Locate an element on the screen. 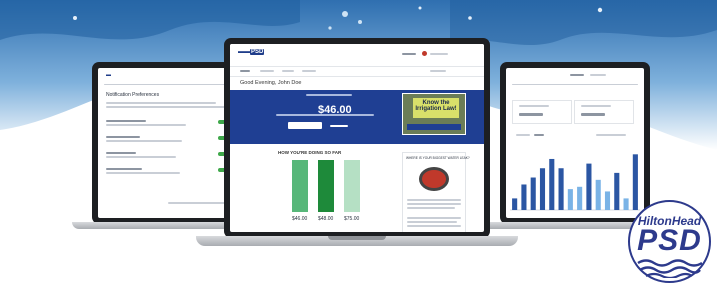 Image resolution: width=717 pixels, height=288 pixels. logo-main-text: PSD is located at coordinates (669, 240).